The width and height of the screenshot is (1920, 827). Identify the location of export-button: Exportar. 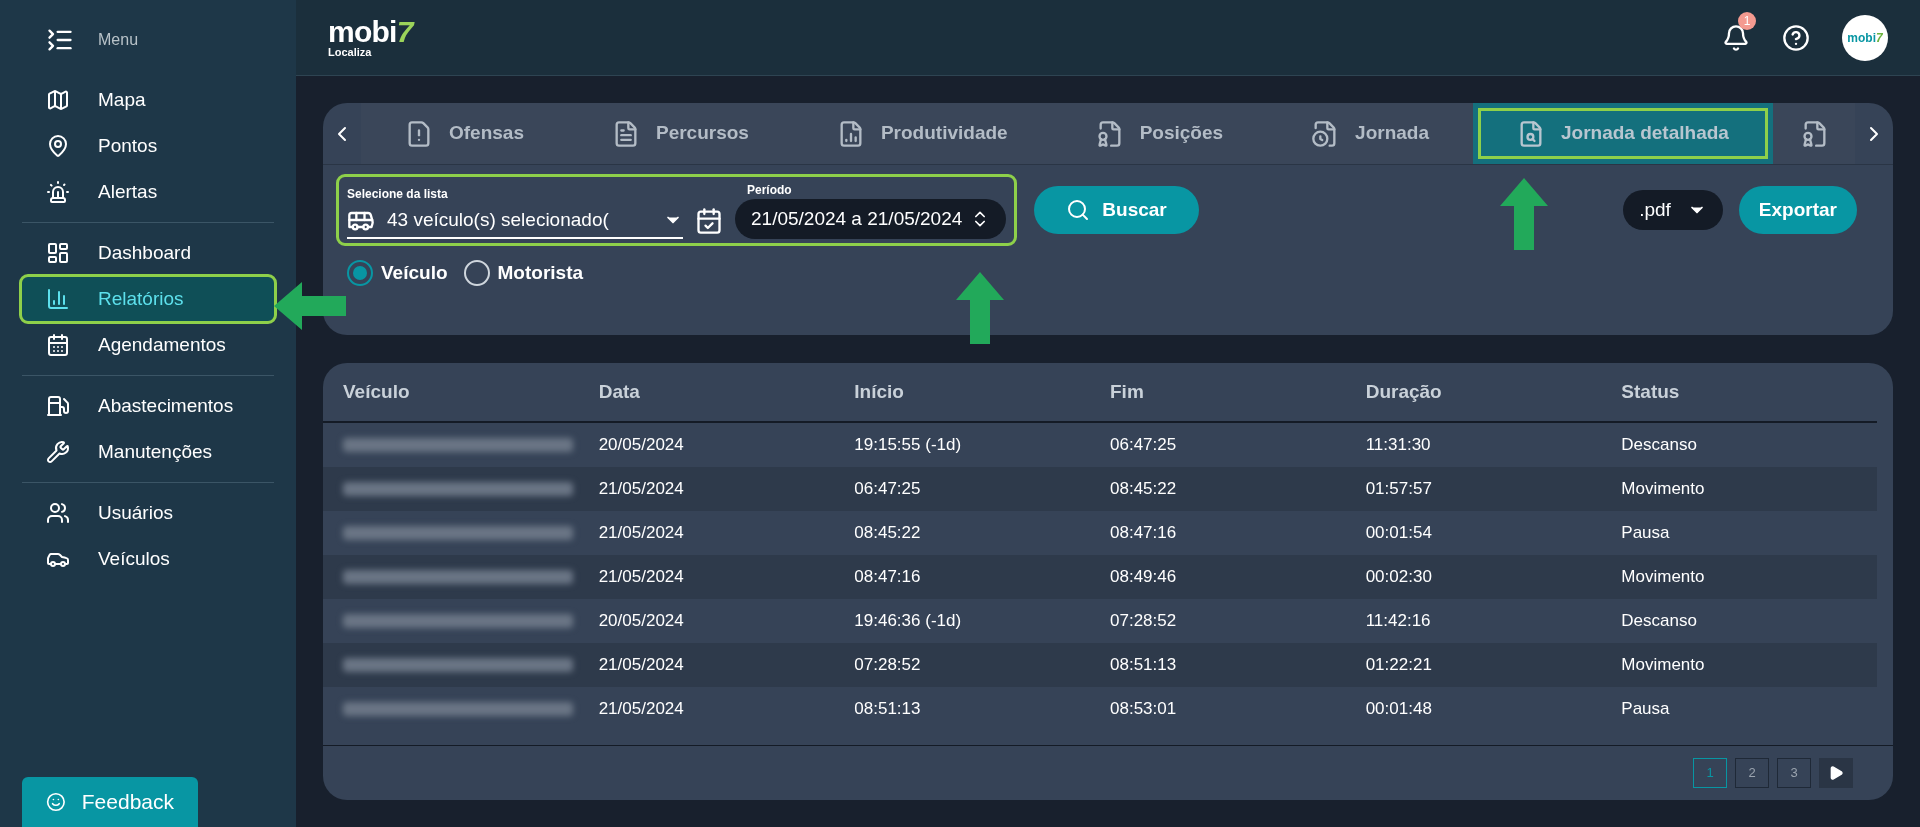
(1797, 210).